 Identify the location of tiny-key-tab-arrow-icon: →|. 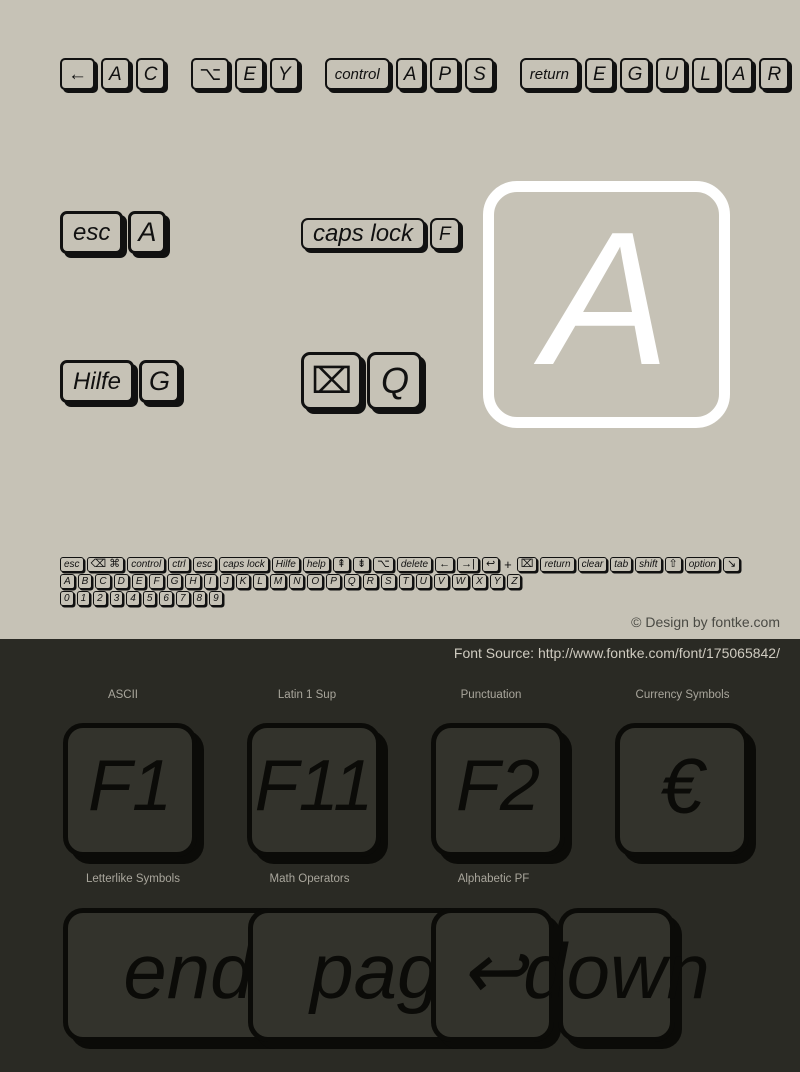
(468, 564).